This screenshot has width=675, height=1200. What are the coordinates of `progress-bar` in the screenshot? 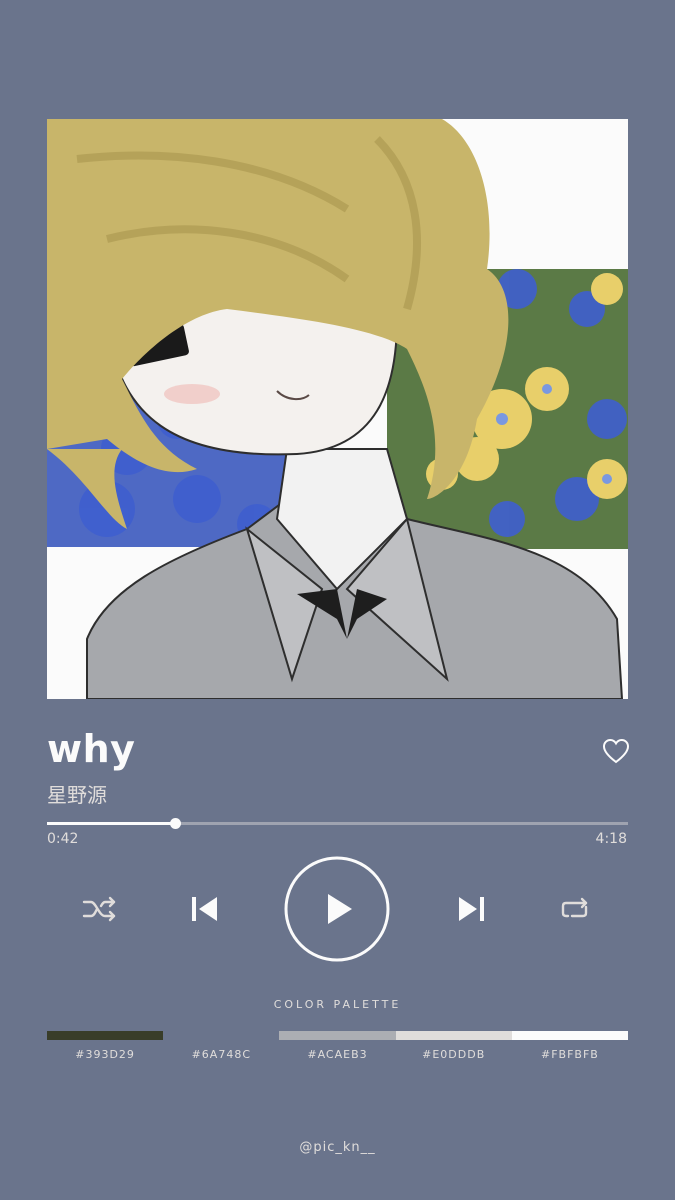 It's located at (337, 823).